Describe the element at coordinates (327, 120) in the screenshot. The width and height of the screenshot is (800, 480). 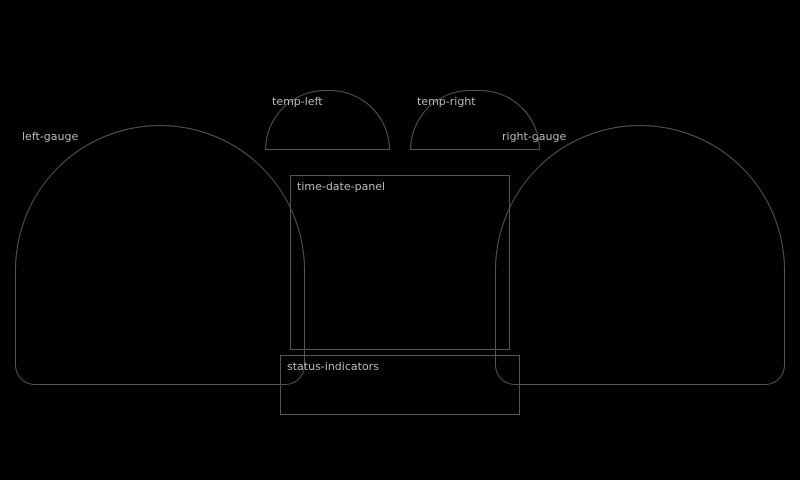
I see `temperature-gauge-left: temp-left` at that location.